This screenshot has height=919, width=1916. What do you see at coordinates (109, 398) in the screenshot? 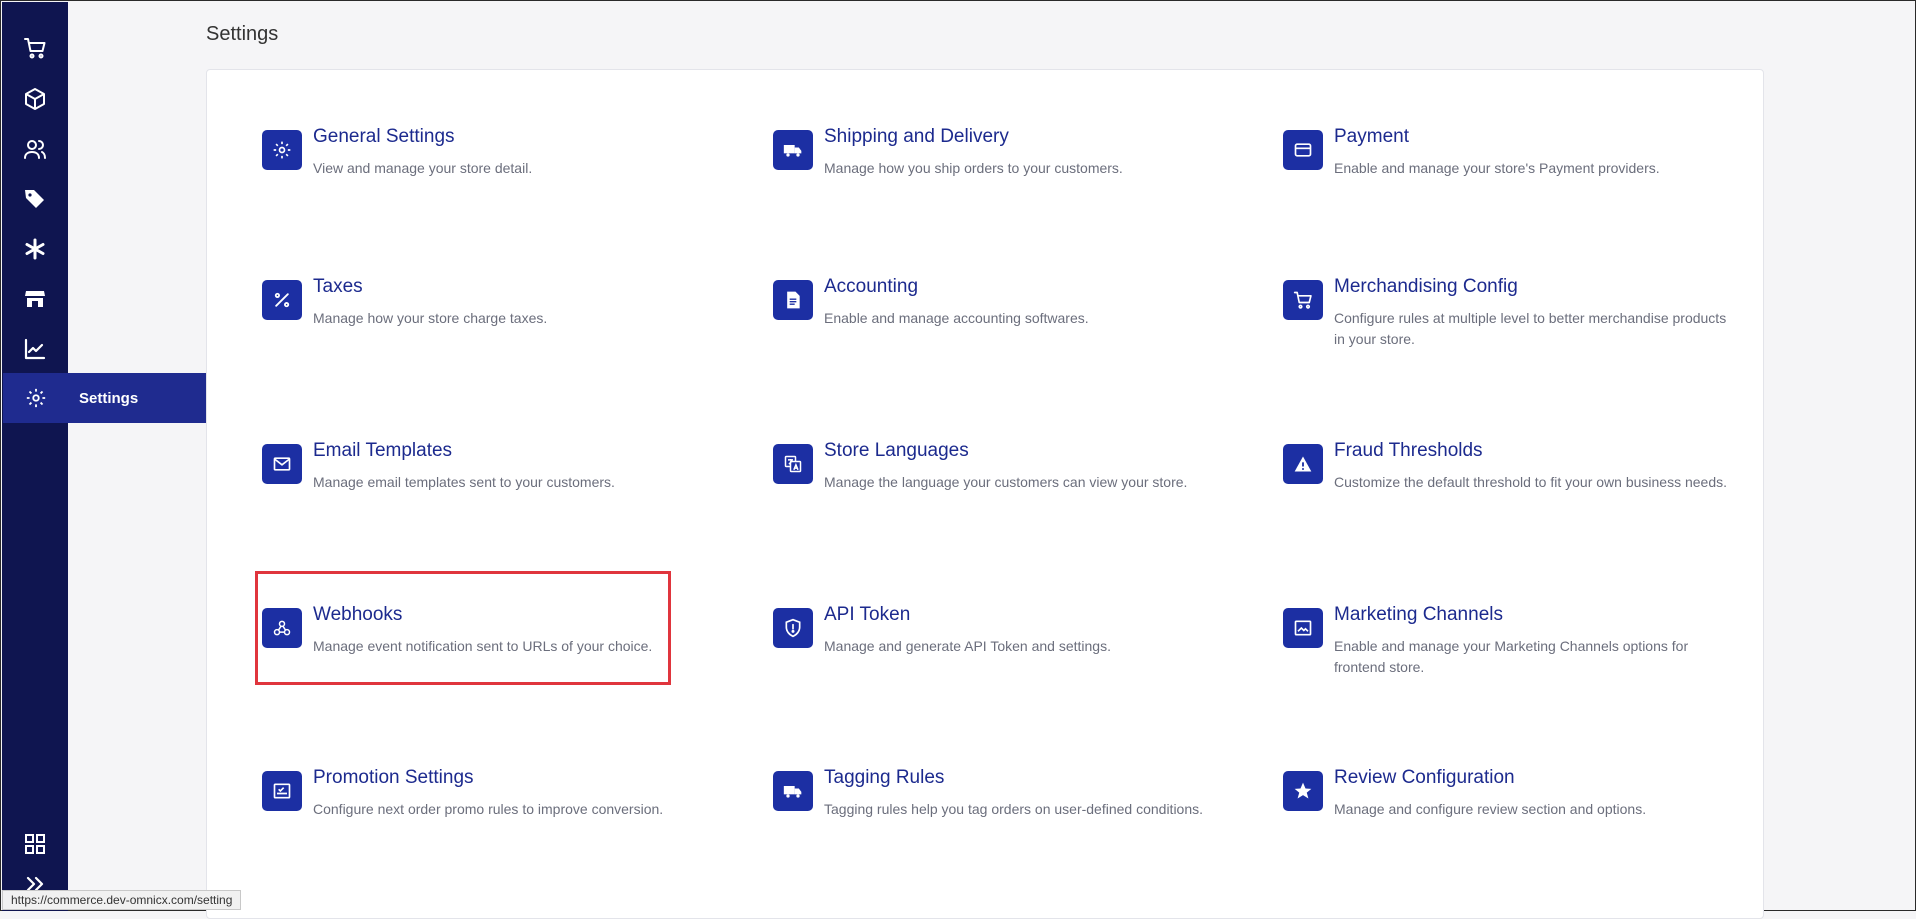
I see `sidebar-item-label: Settings` at bounding box center [109, 398].